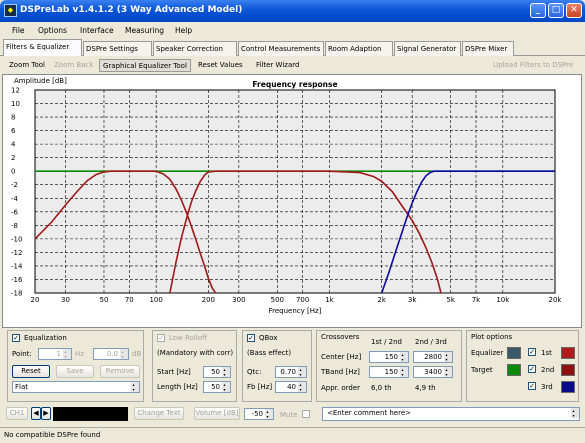 The height and width of the screenshot is (443, 585). I want to click on y-tick-label: -2, so click(14, 185).